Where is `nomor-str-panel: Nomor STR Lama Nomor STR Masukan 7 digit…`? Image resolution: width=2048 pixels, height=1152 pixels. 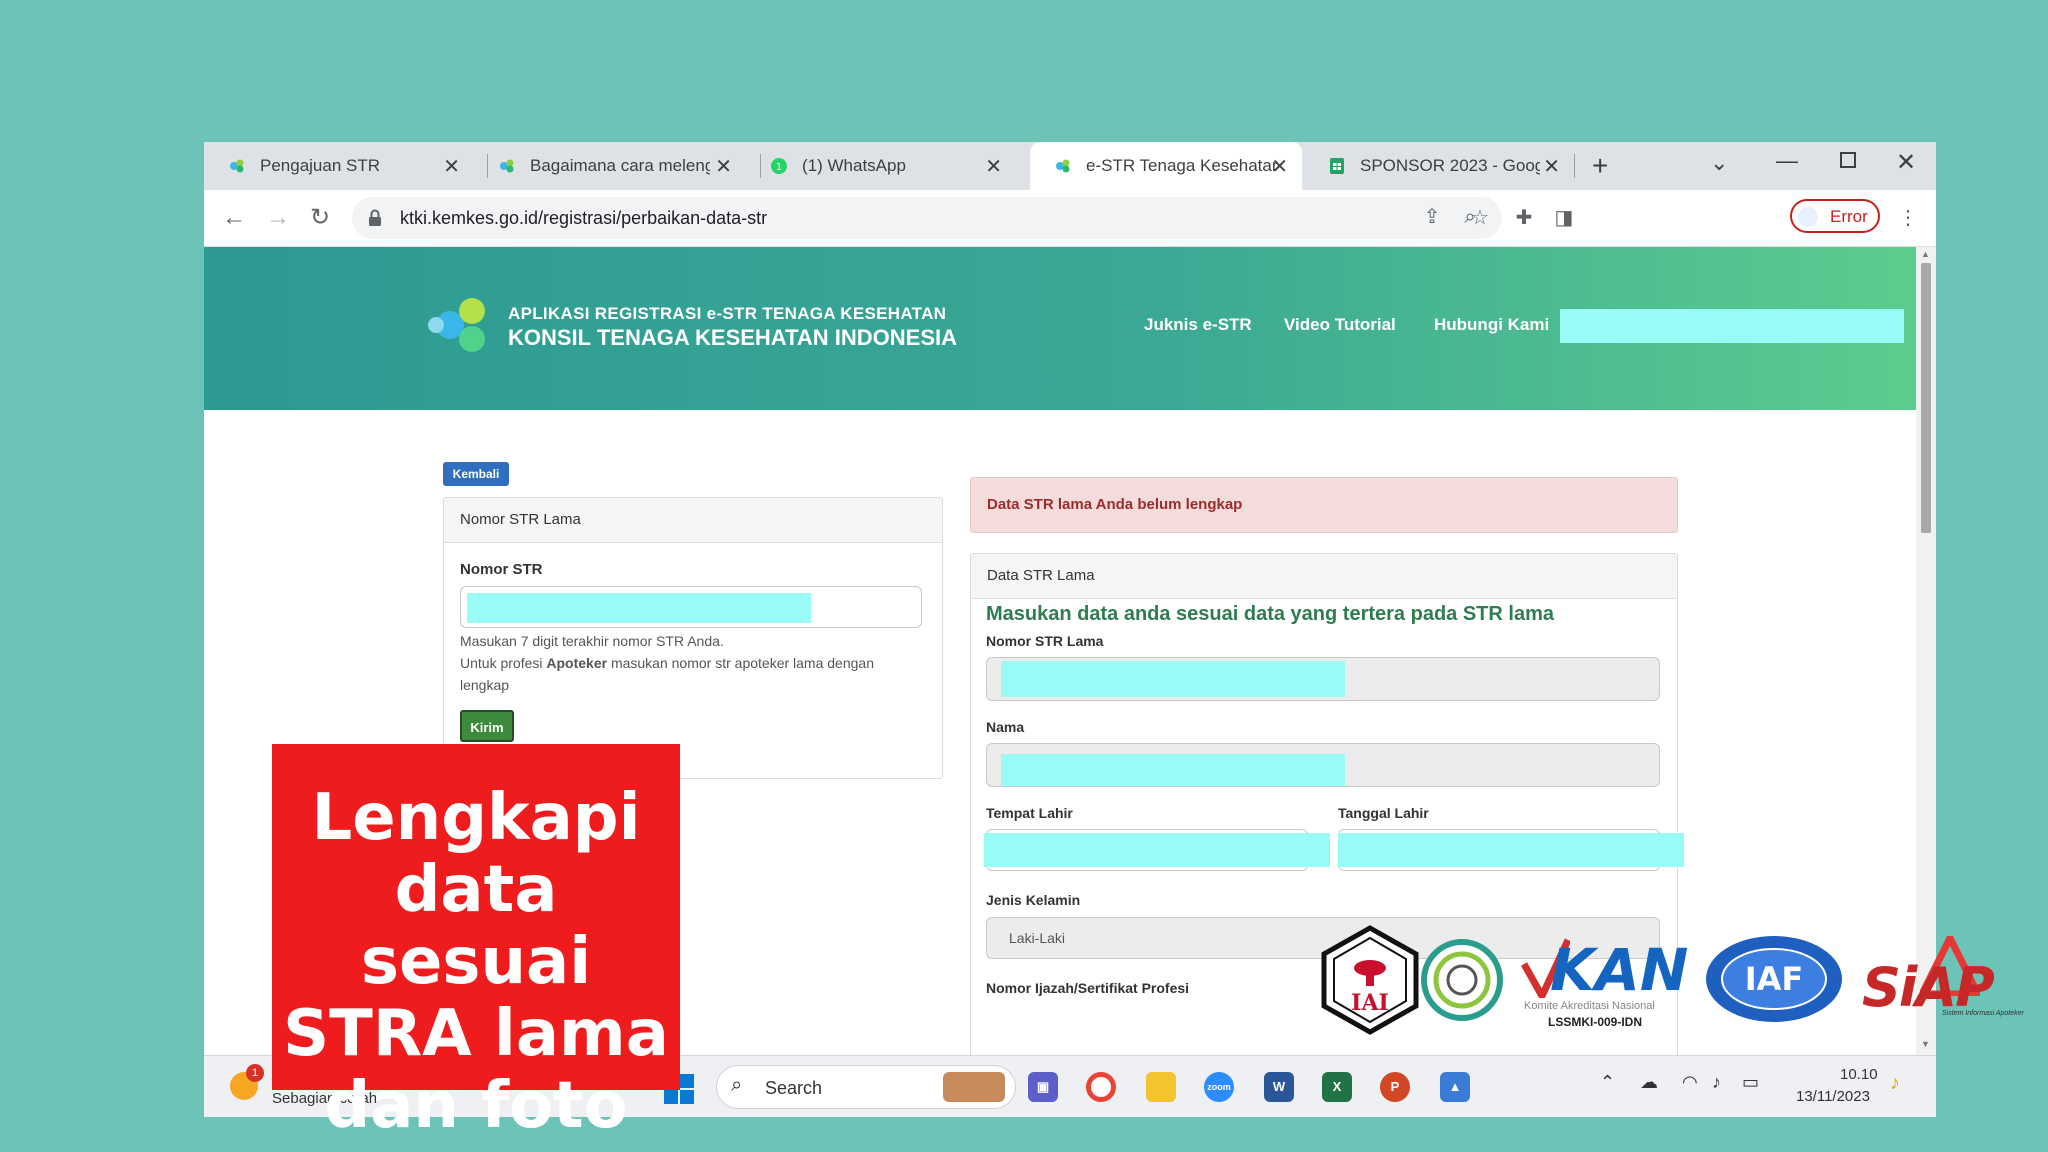 nomor-str-panel: Nomor STR Lama Nomor STR Masukan 7 digit… is located at coordinates (693, 638).